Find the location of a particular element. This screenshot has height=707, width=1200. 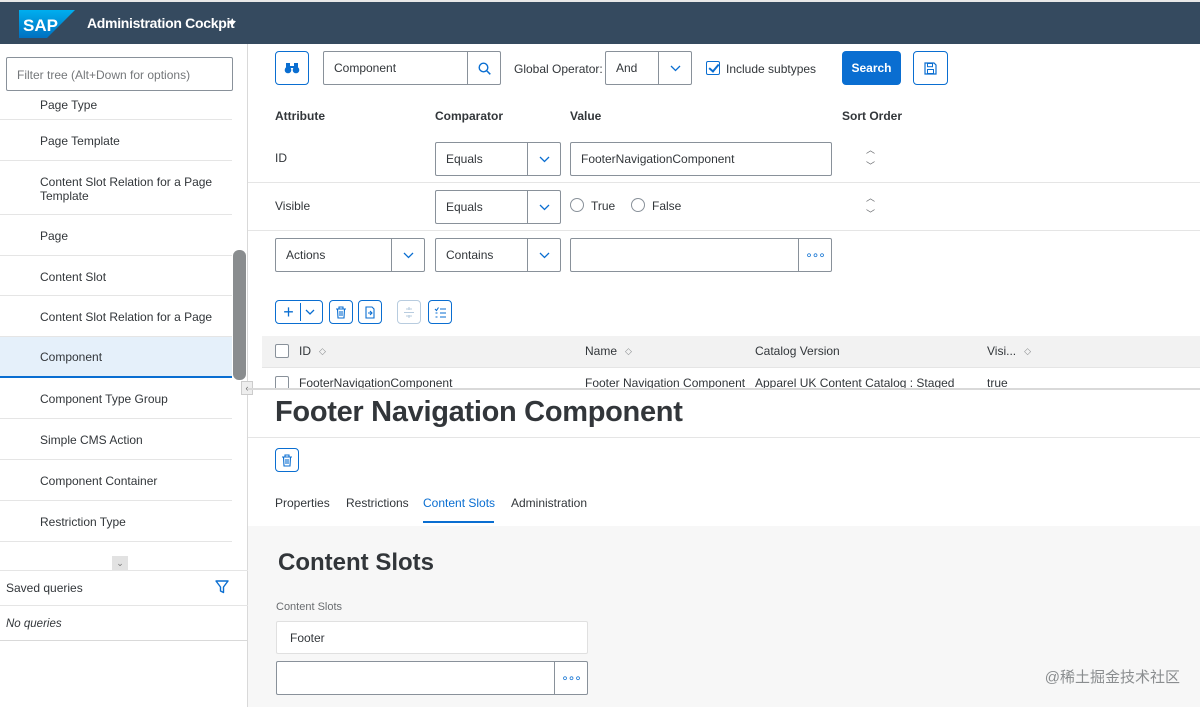

tree-item-restriction-type: Restriction Type is located at coordinates (116, 521).